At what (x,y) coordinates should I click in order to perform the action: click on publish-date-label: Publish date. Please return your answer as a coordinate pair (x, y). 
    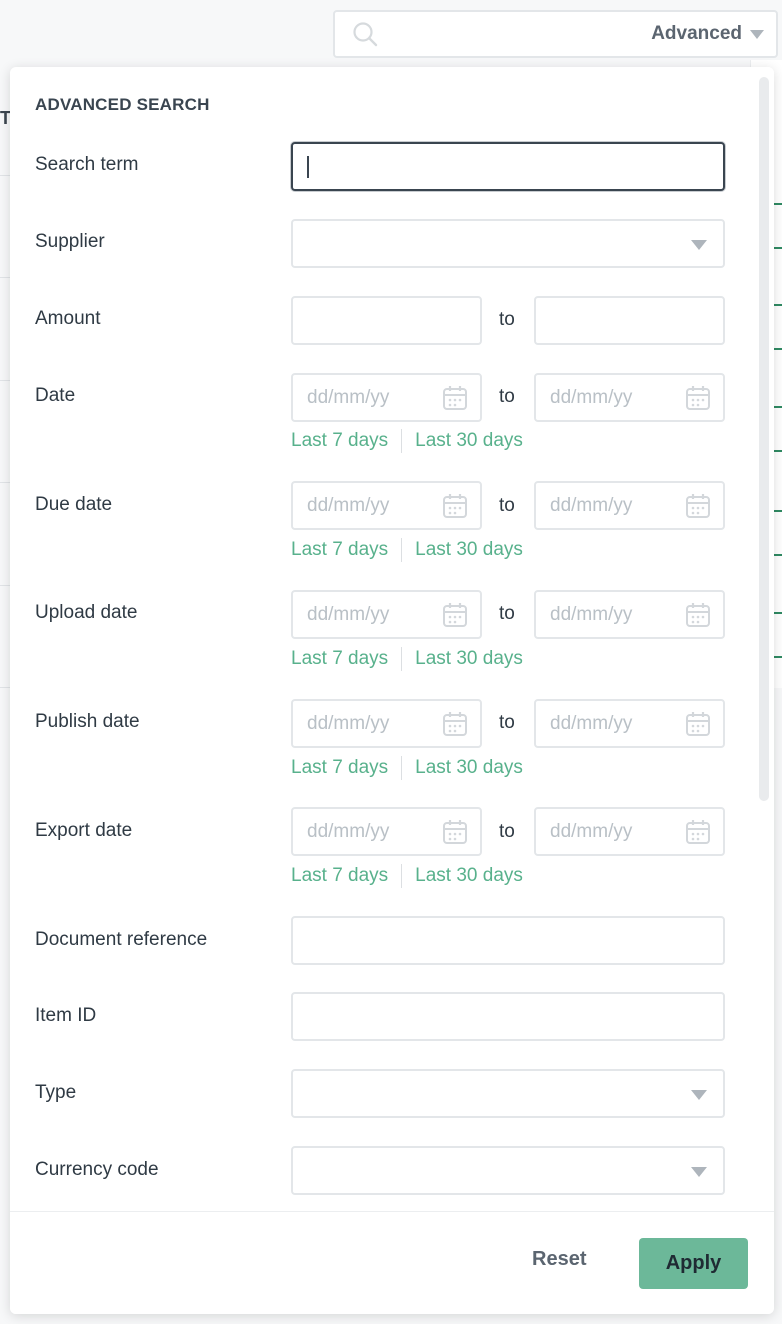
    Looking at the image, I should click on (87, 721).